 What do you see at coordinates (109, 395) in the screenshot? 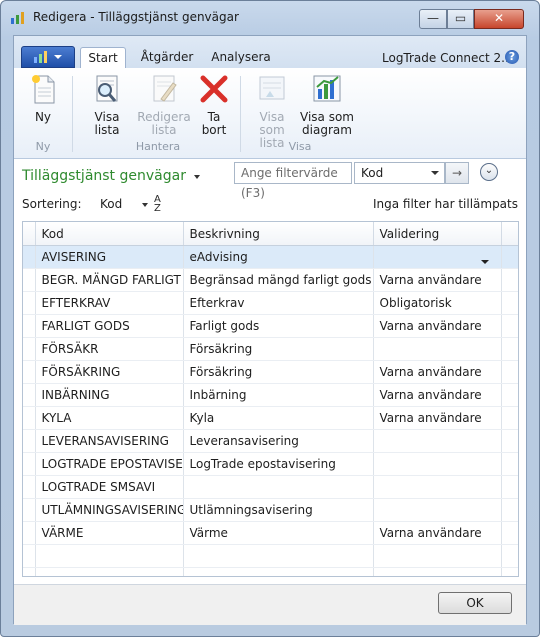
I see `cell-kod: INBÄRNING` at bounding box center [109, 395].